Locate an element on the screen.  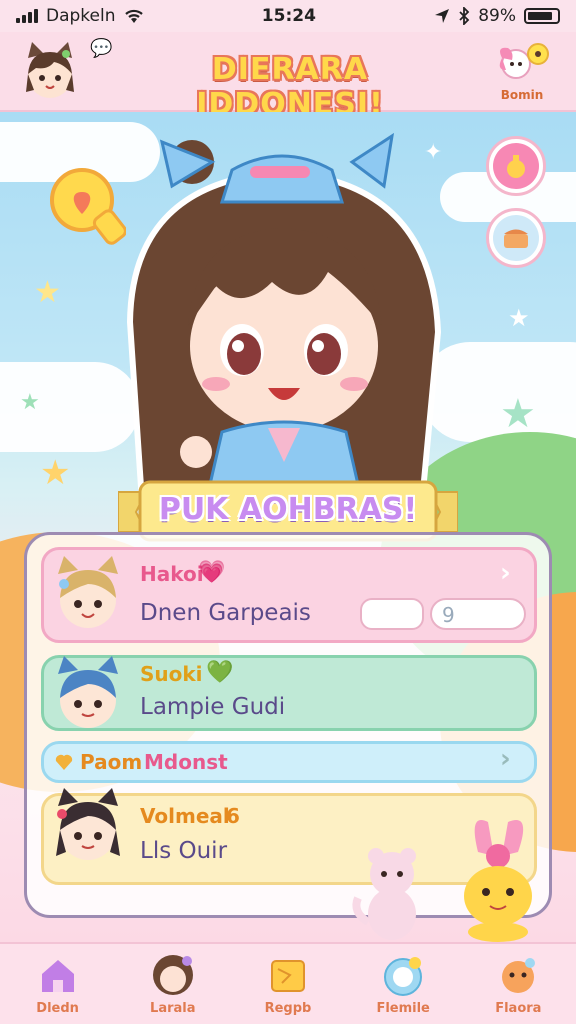
app-header: 💬 DIERARA IDDONESI! Bomin is located at coordinates (288, 77).